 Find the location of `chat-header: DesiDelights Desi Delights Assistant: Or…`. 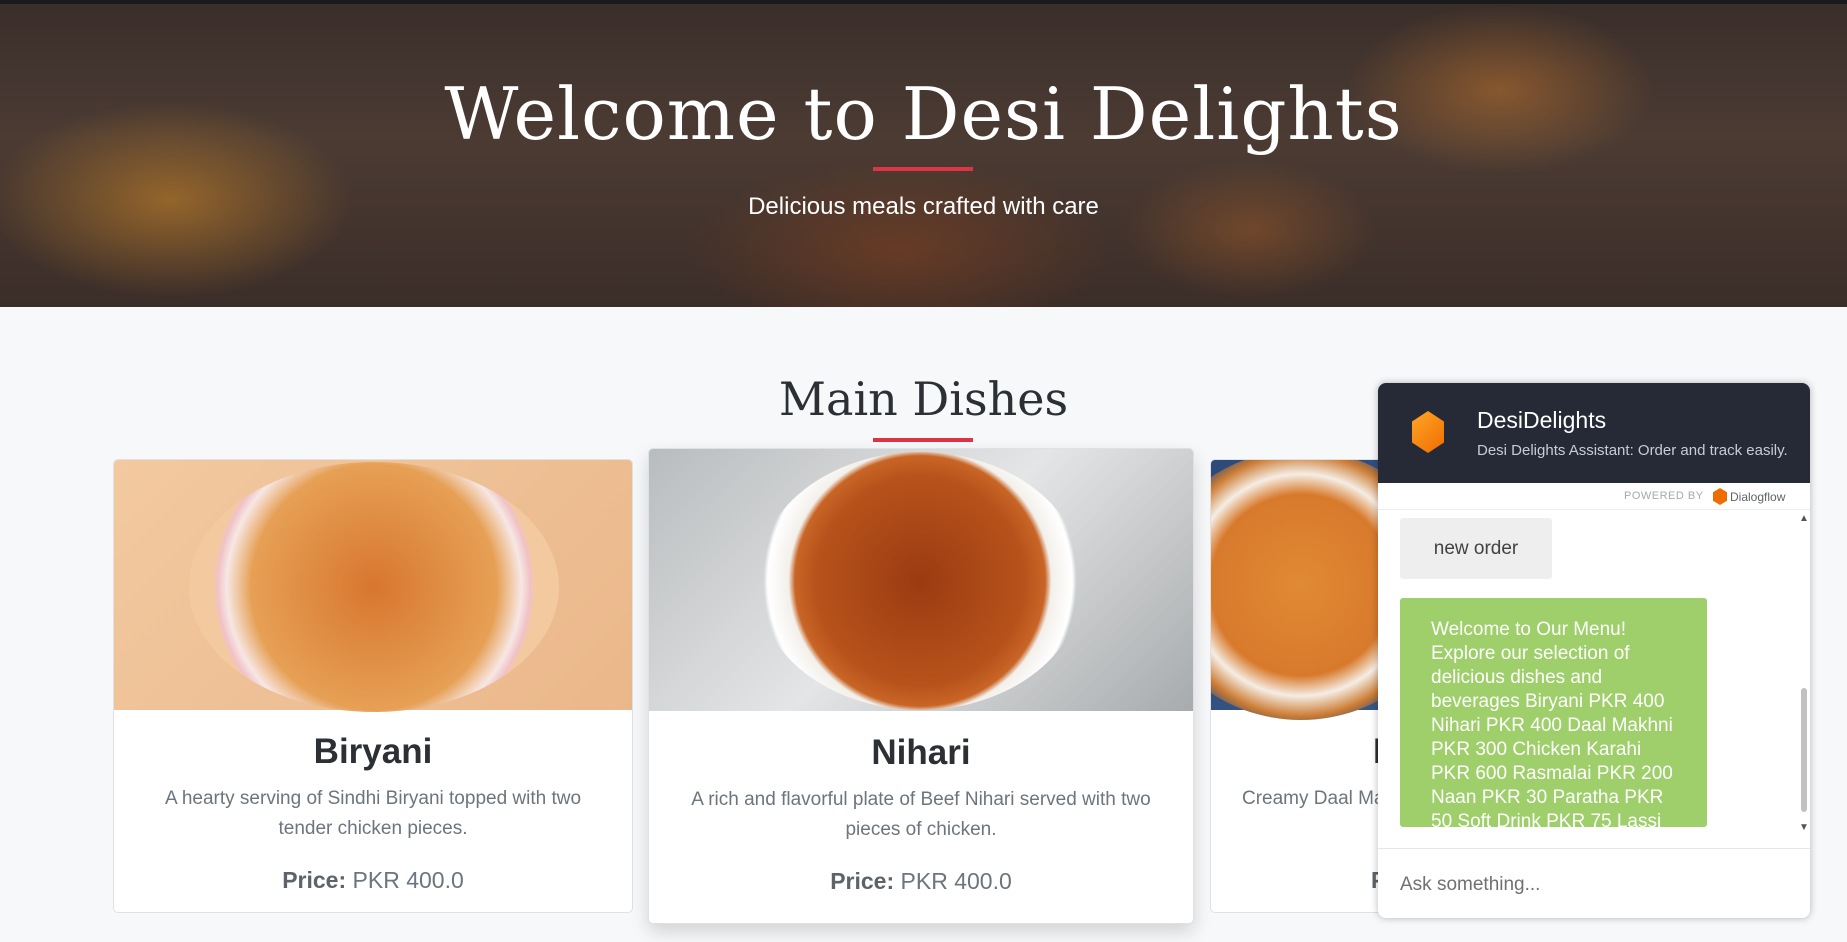

chat-header: DesiDelights Desi Delights Assistant: Or… is located at coordinates (1594, 433).